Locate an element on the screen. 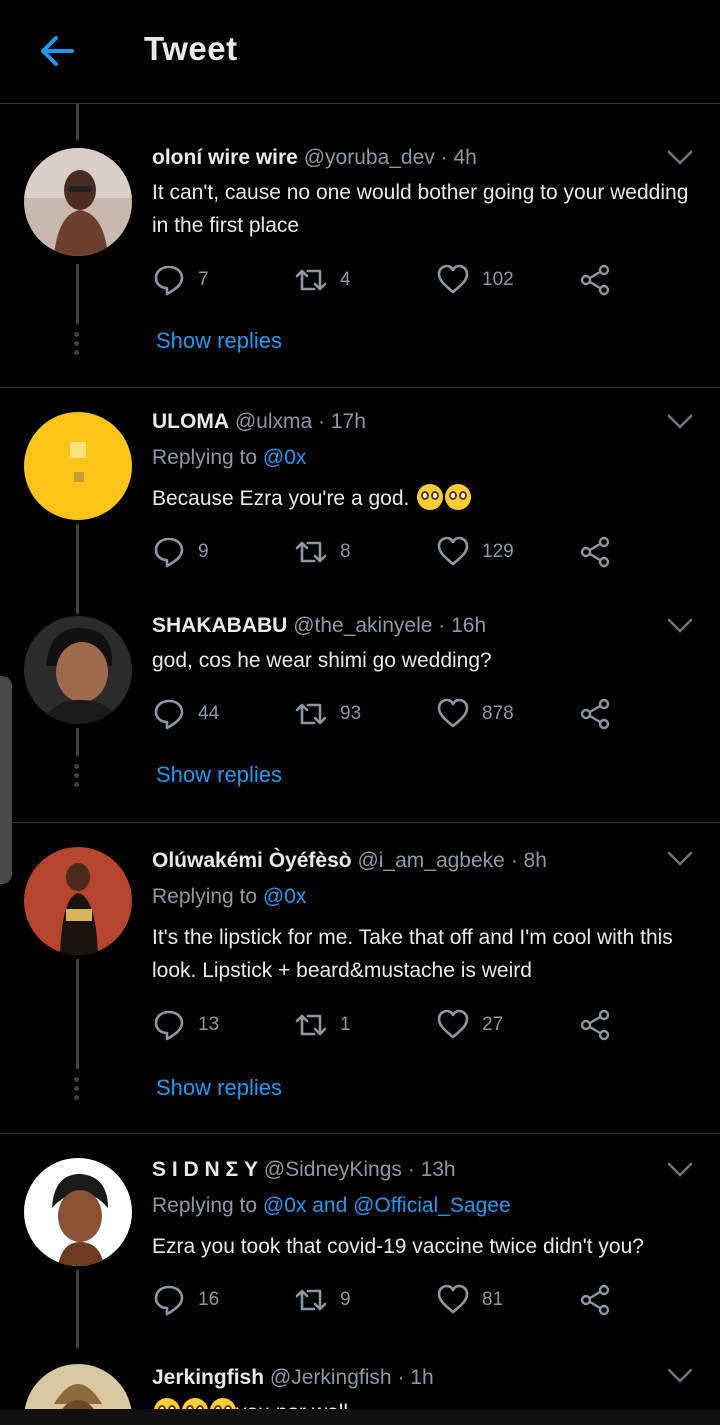 The image size is (720, 1425). timestamp: 8h is located at coordinates (535, 860).